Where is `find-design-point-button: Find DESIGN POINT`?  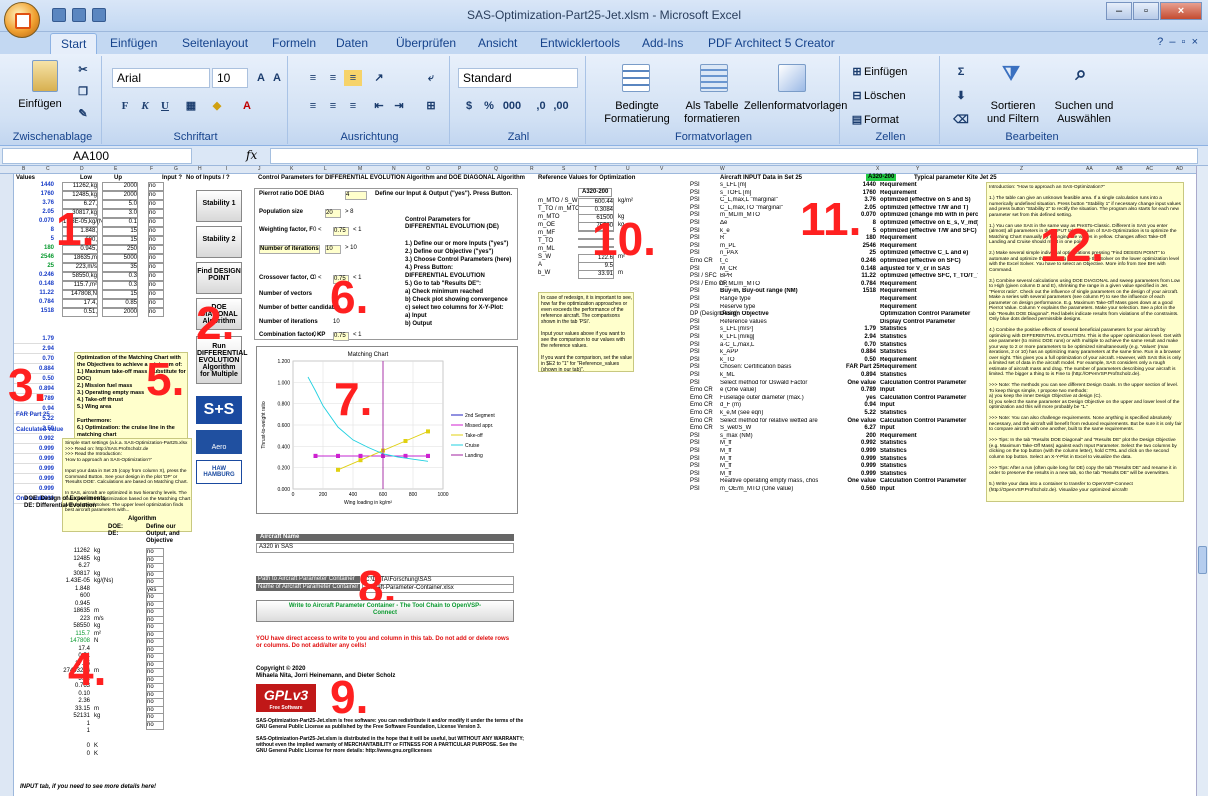 find-design-point-button: Find DESIGN POINT is located at coordinates (219, 278).